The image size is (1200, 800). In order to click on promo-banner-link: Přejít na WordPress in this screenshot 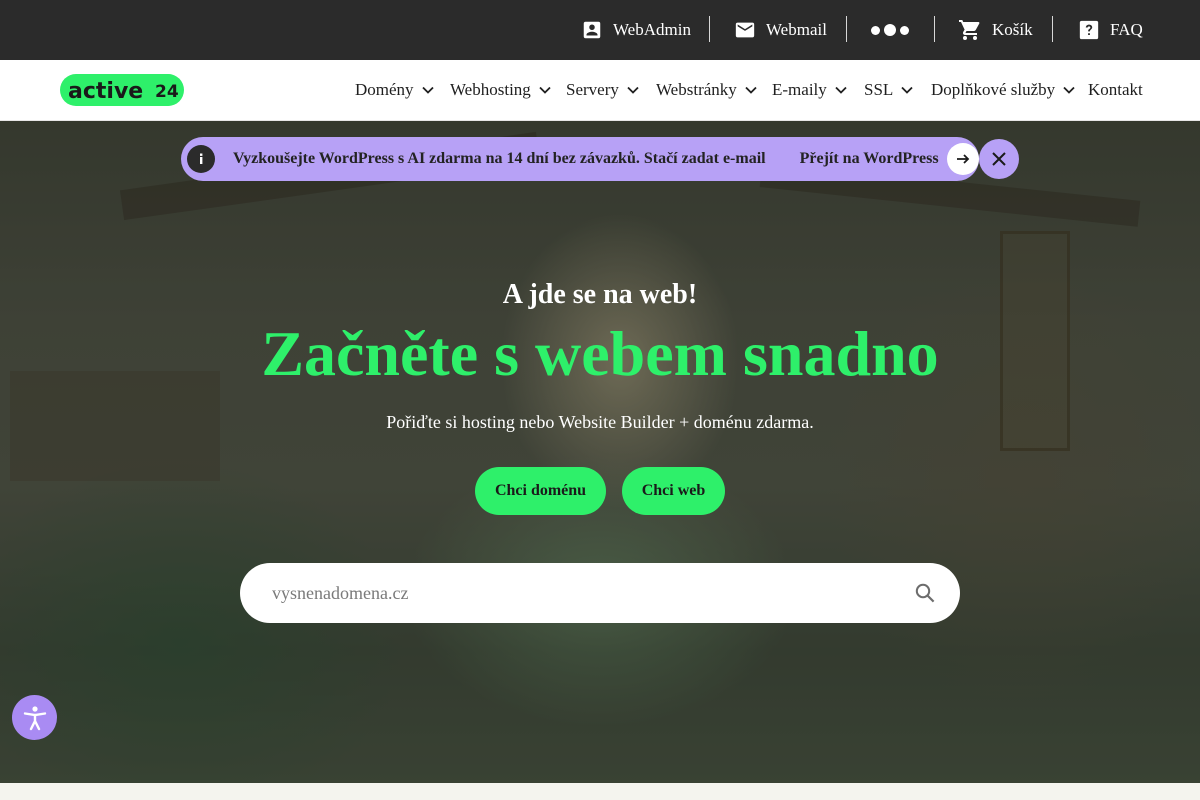, I will do `click(869, 159)`.